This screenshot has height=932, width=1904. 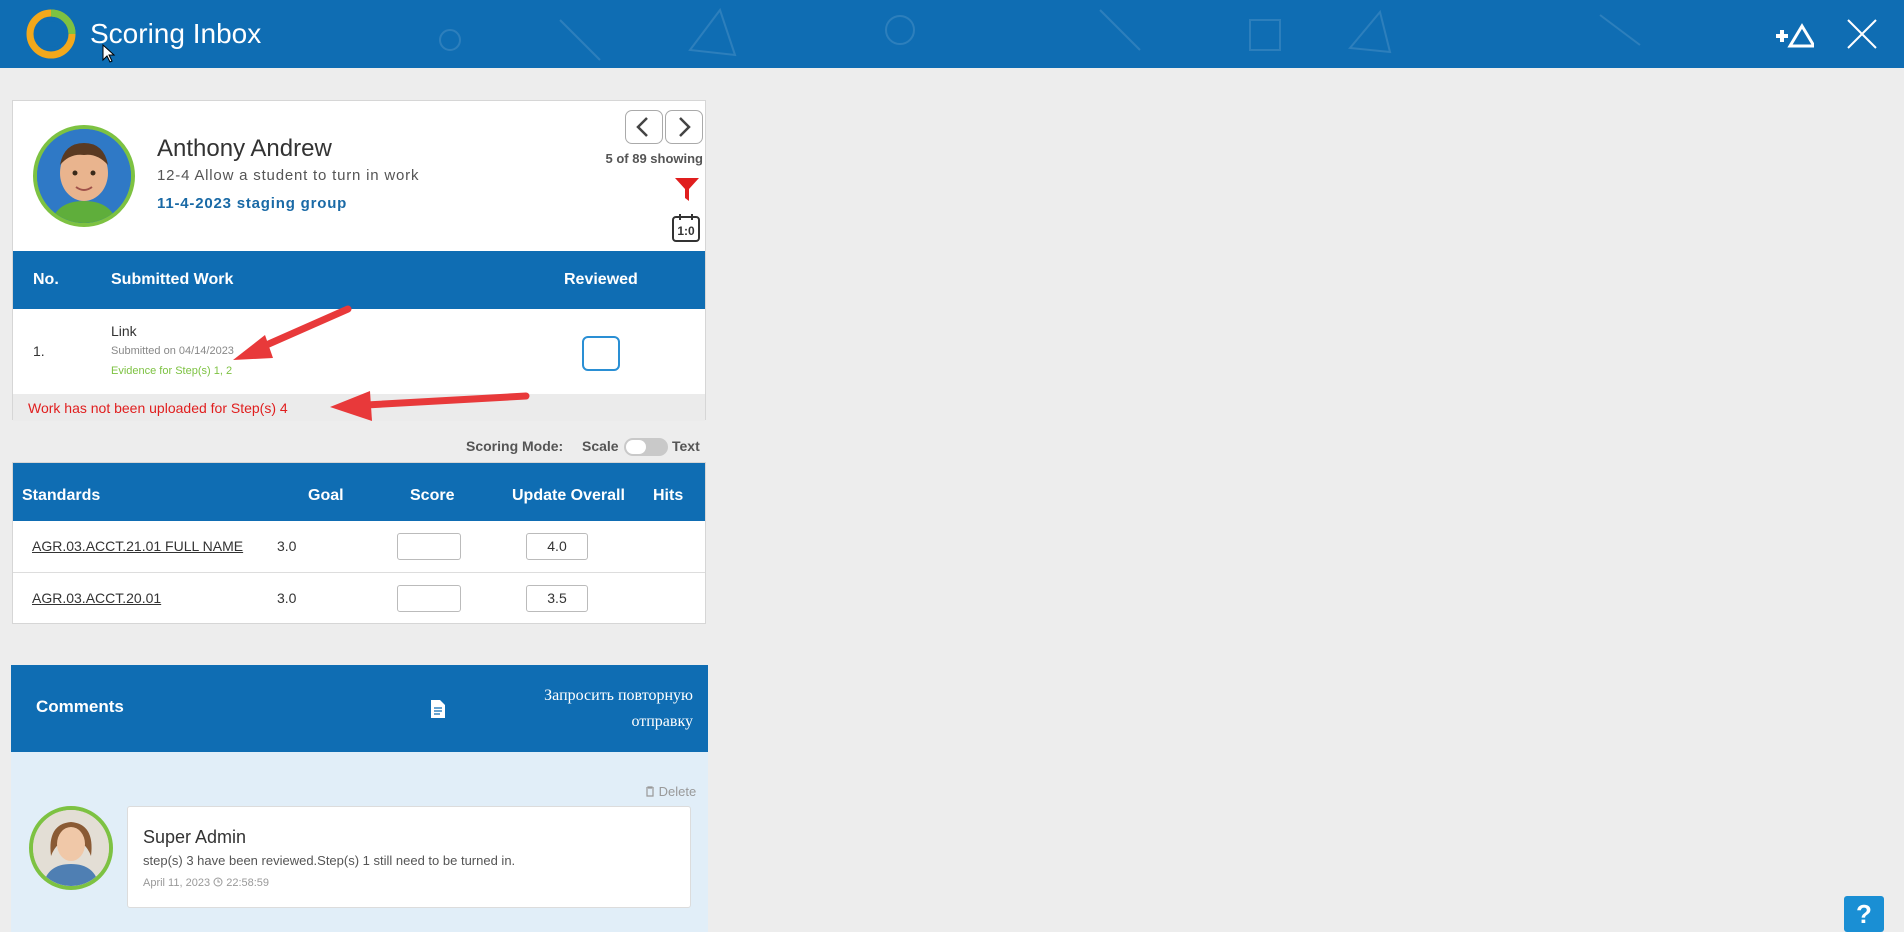 I want to click on mouse-cursor-icon, so click(x=109, y=53).